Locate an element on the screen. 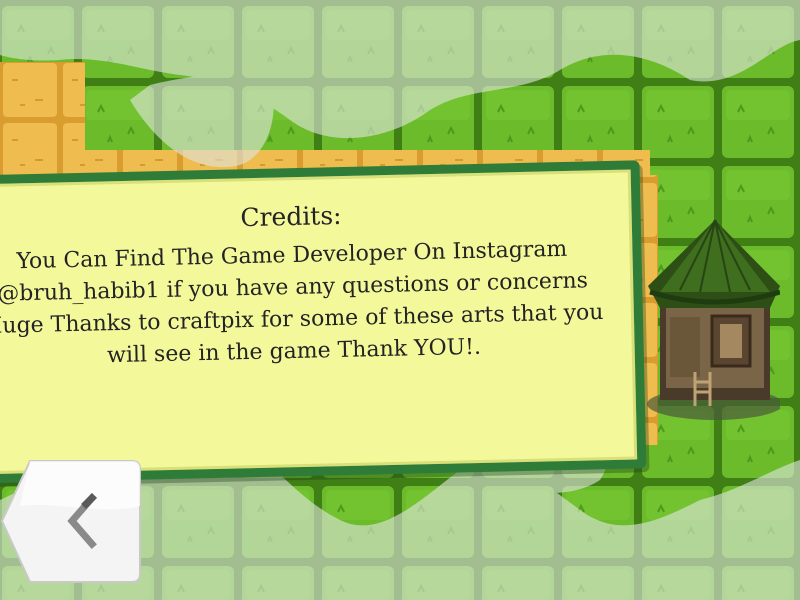 This screenshot has width=800, height=600. back-button is located at coordinates (72, 523).